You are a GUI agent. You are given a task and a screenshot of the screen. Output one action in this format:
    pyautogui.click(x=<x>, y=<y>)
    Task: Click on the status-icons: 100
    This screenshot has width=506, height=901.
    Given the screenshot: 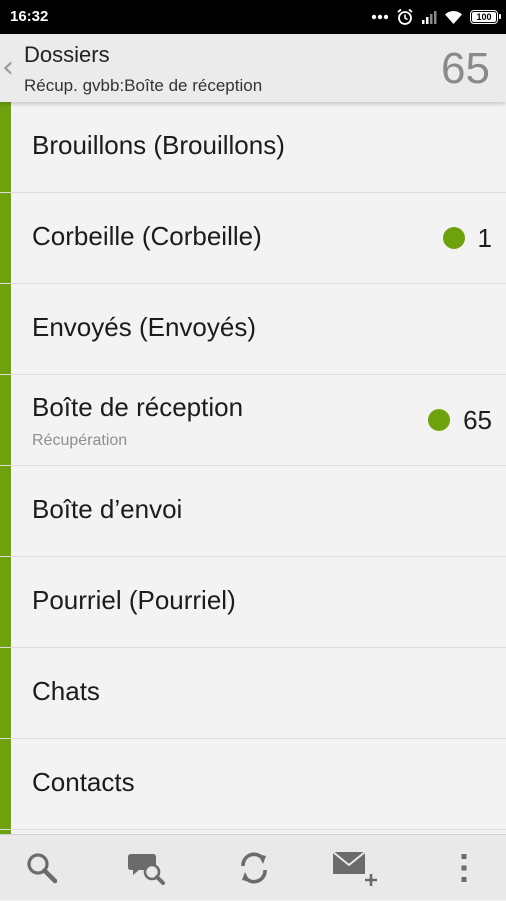 What is the action you would take?
    pyautogui.click(x=436, y=17)
    